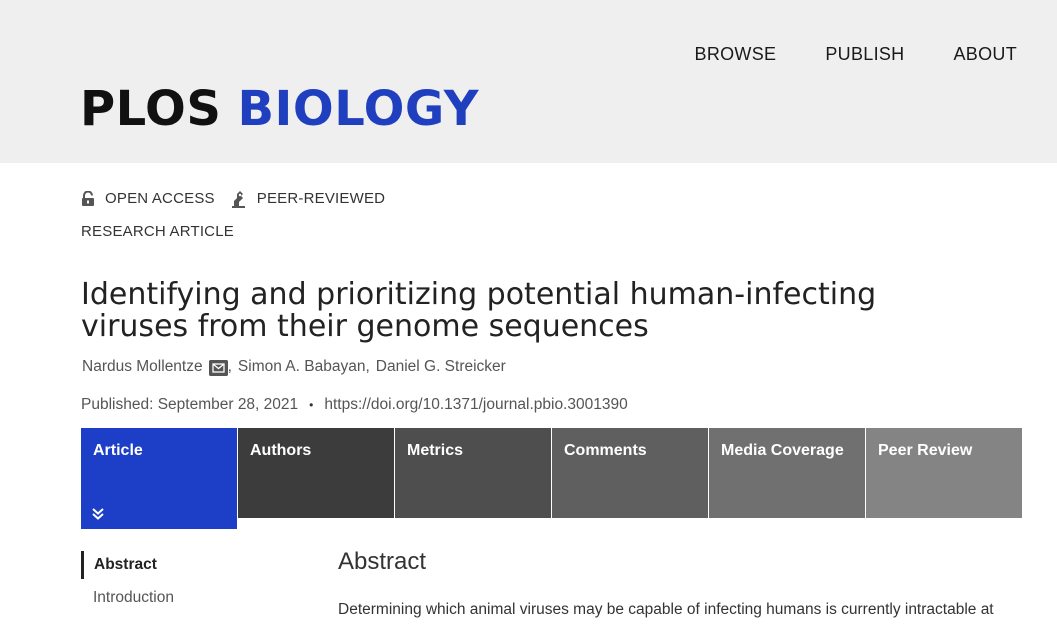 The height and width of the screenshot is (626, 1057). Describe the element at coordinates (782, 450) in the screenshot. I see `tab-media-coverage-label: Media Coverage` at that location.